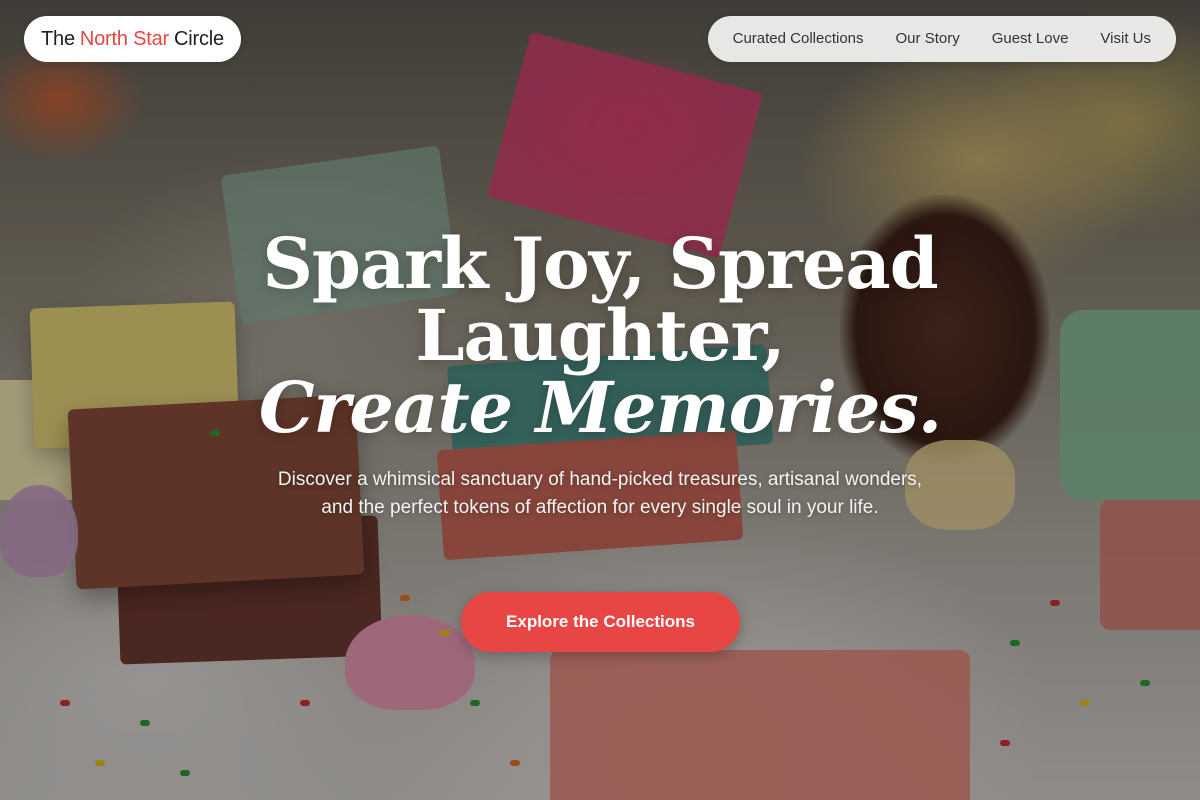 Image resolution: width=1200 pixels, height=800 pixels. Describe the element at coordinates (1030, 39) in the screenshot. I see `nav-item-guest-love: Guest Love` at that location.